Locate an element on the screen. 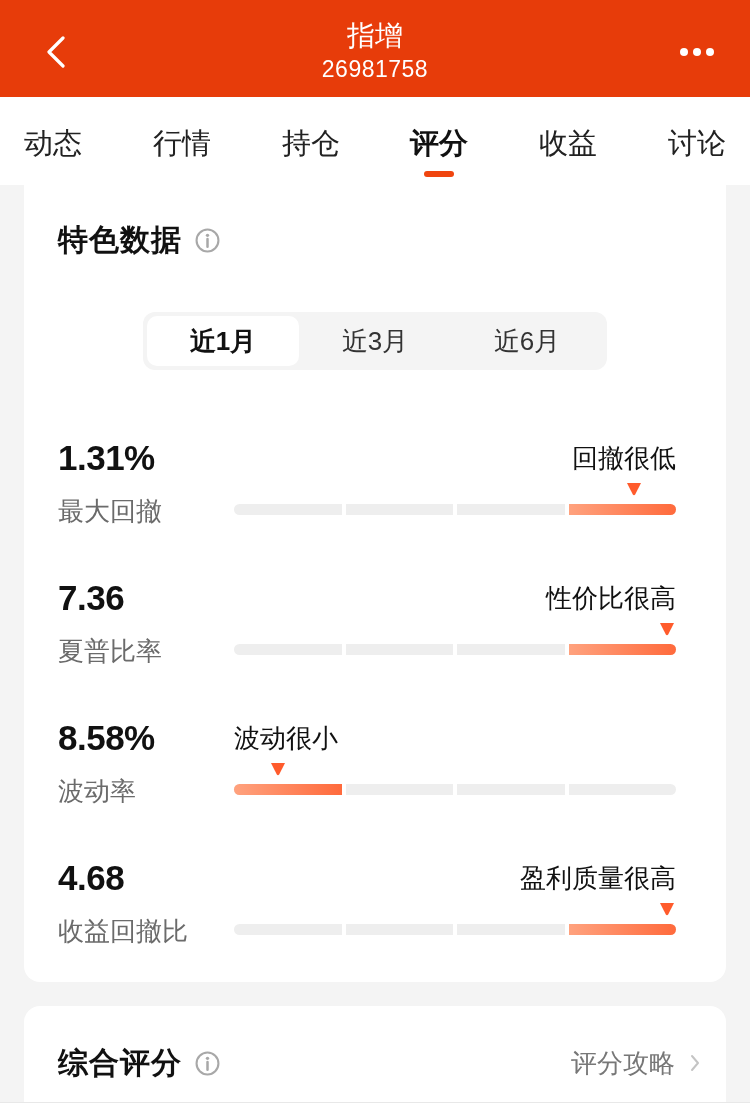 The image size is (750, 1120). more-dots-icon is located at coordinates (697, 51).